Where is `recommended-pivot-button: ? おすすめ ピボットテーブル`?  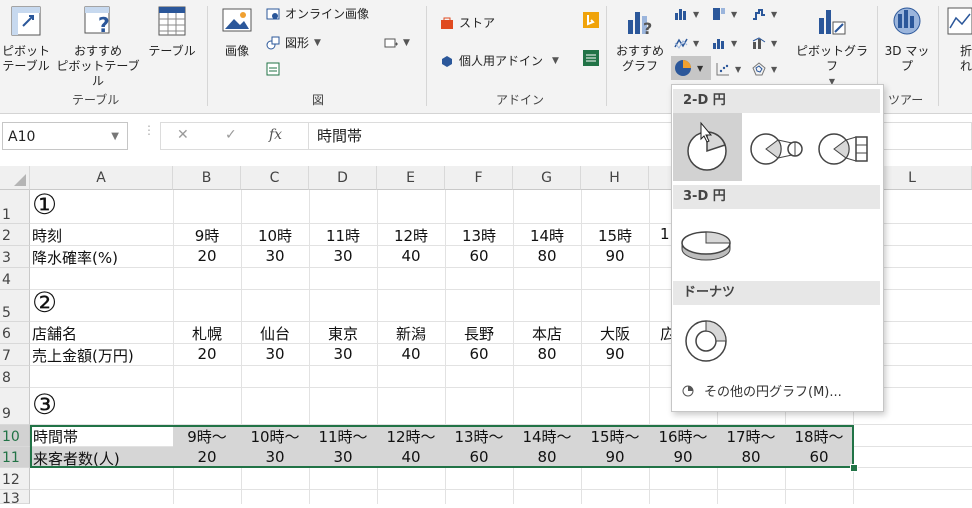 recommended-pivot-button: ? おすすめ ピボットテーブル is located at coordinates (98, 46).